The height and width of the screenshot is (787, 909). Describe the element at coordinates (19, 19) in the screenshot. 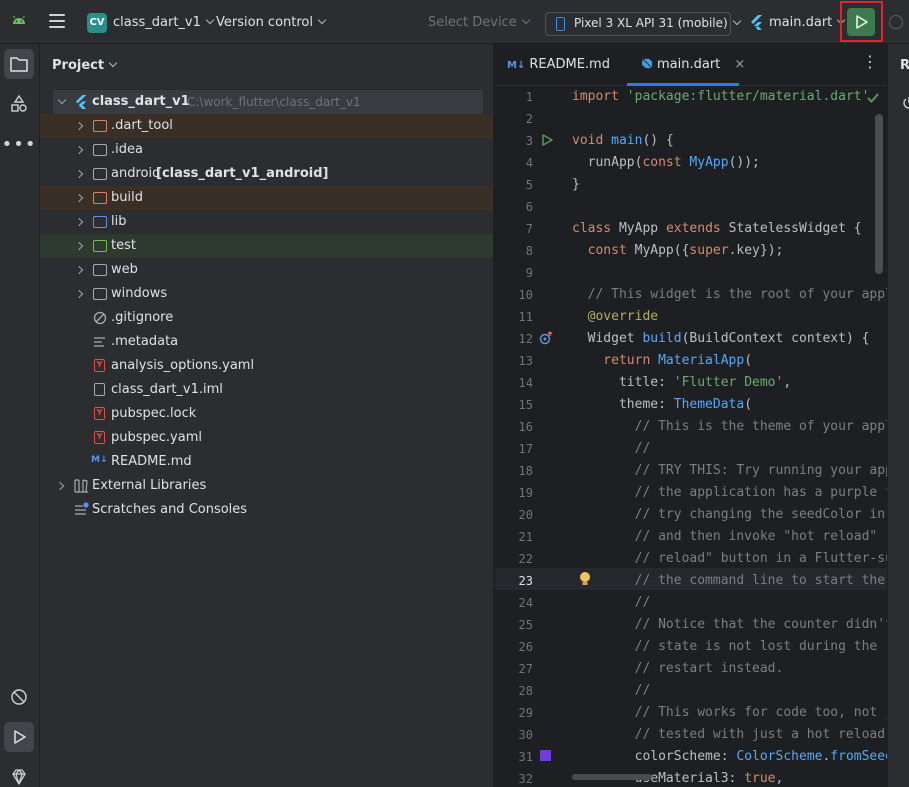

I see `android-icon` at that location.